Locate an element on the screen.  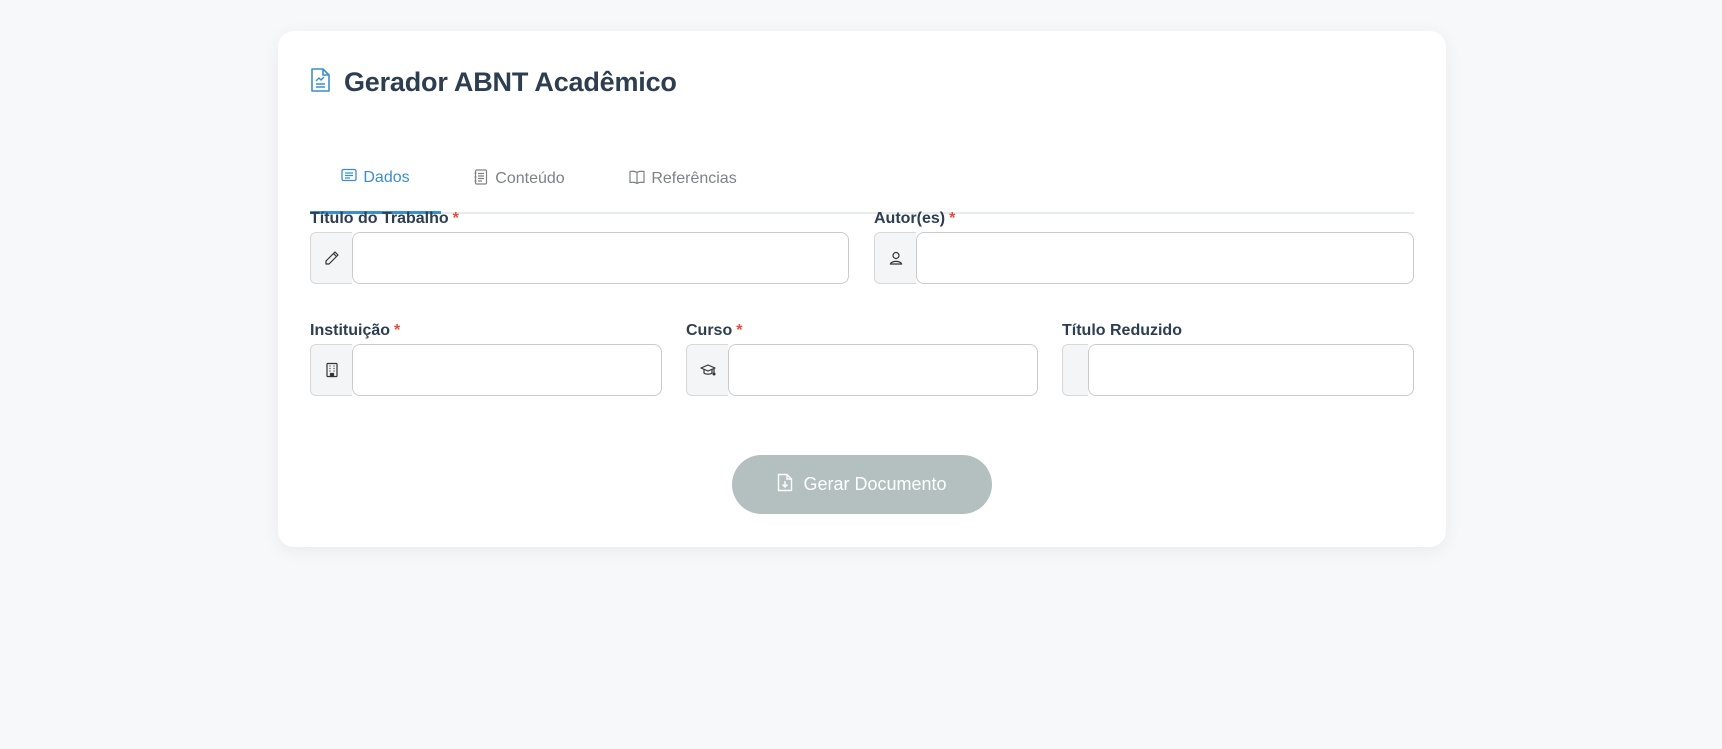
tab-dados: Dados is located at coordinates (375, 179).